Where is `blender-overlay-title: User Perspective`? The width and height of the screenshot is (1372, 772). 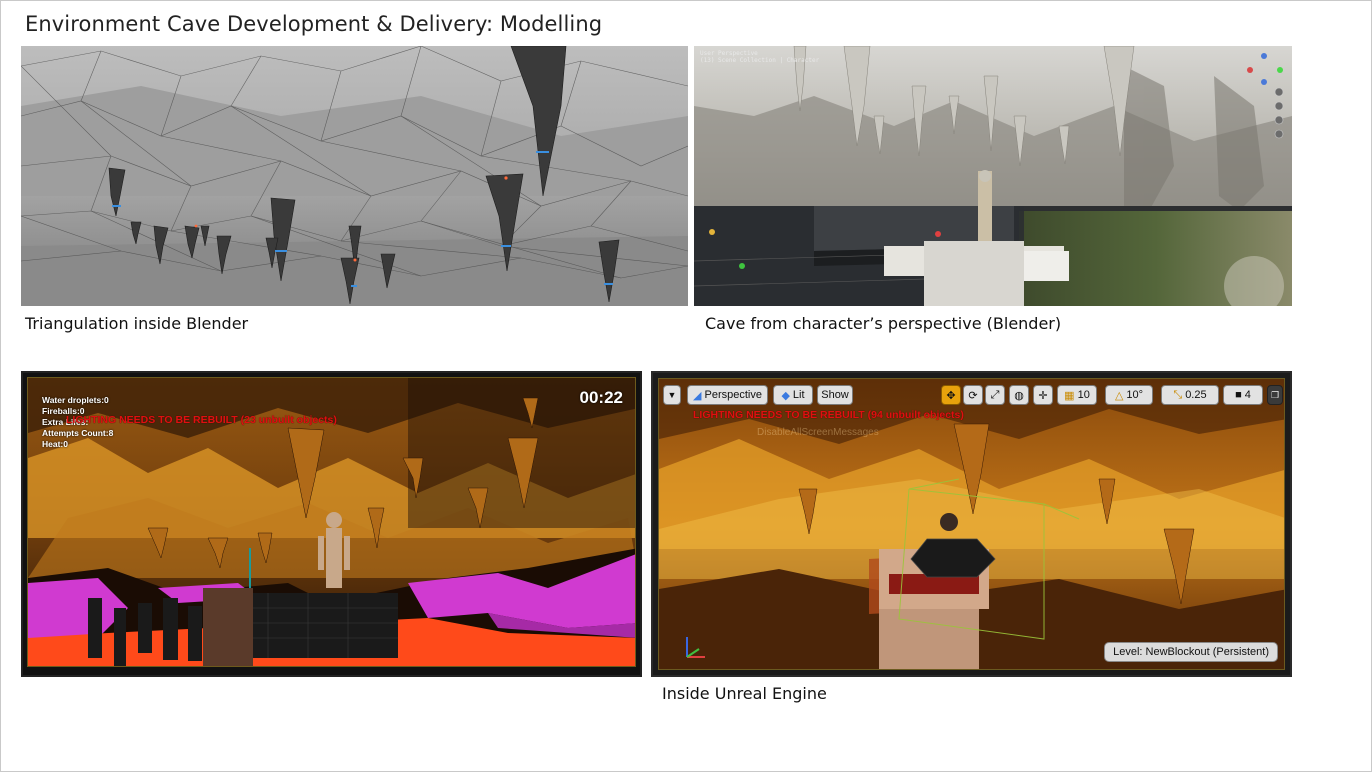 blender-overlay-title: User Perspective is located at coordinates (729, 53).